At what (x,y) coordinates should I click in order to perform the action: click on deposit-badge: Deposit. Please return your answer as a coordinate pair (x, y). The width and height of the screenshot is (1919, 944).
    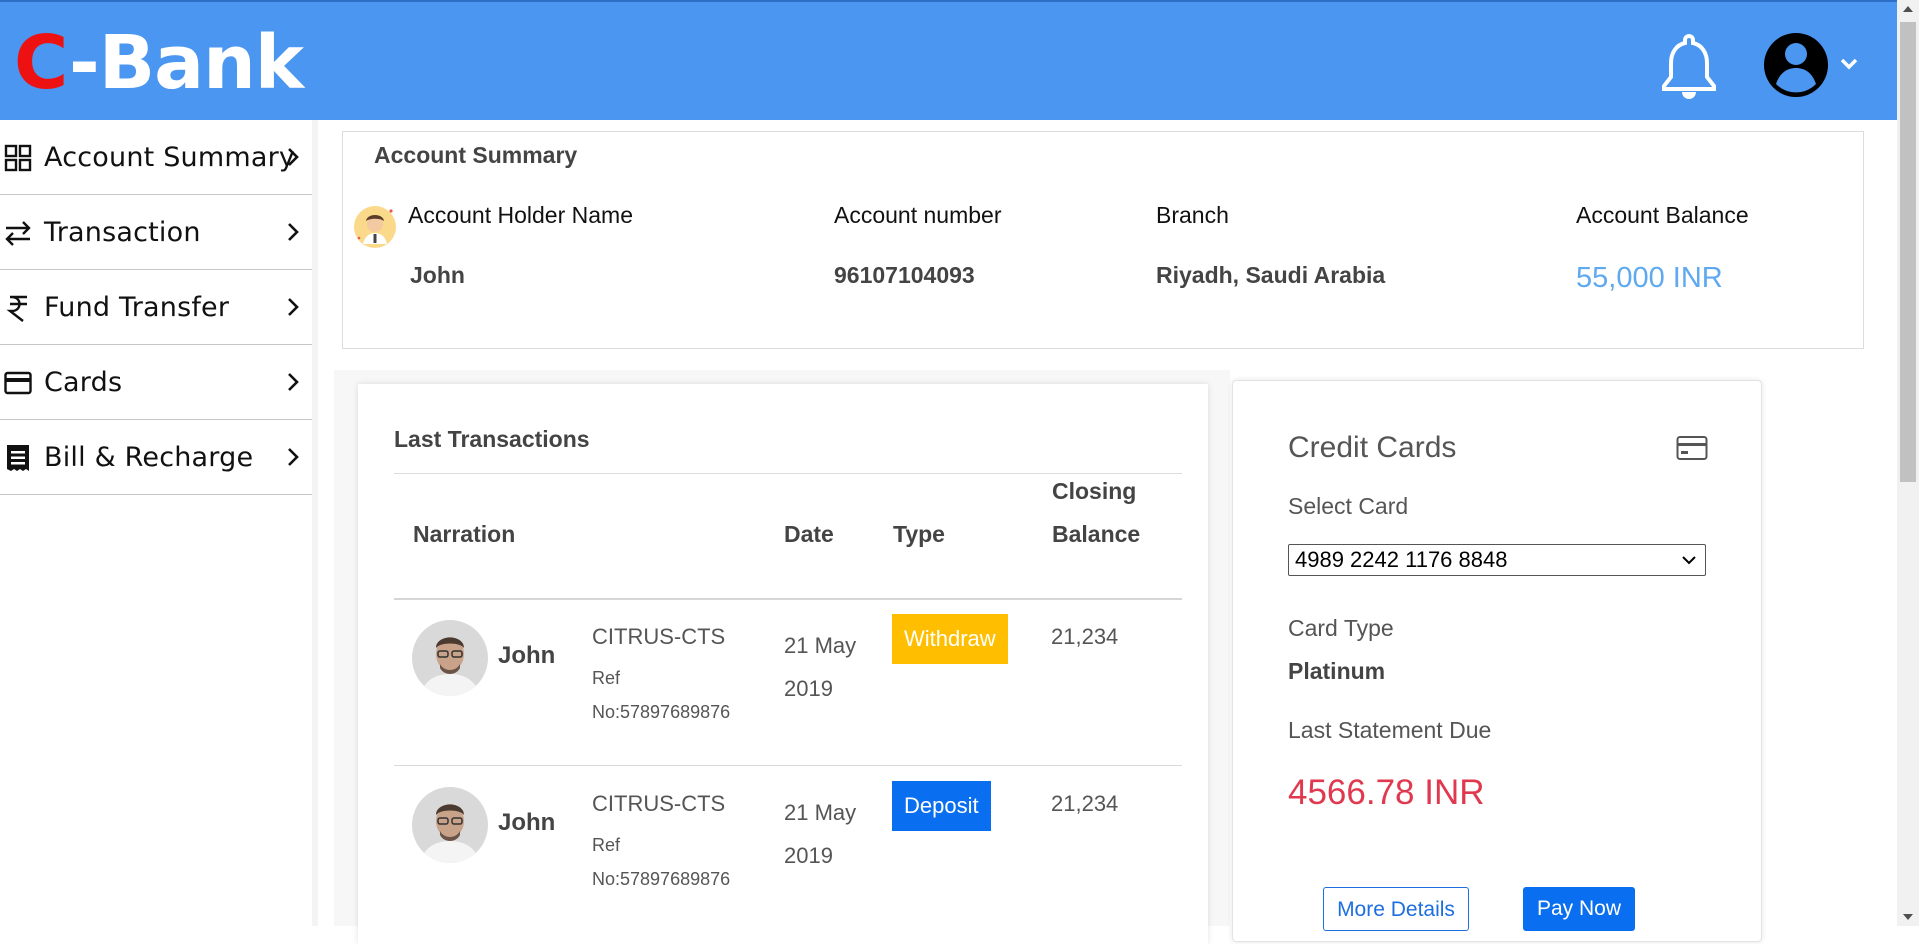
    Looking at the image, I should click on (941, 806).